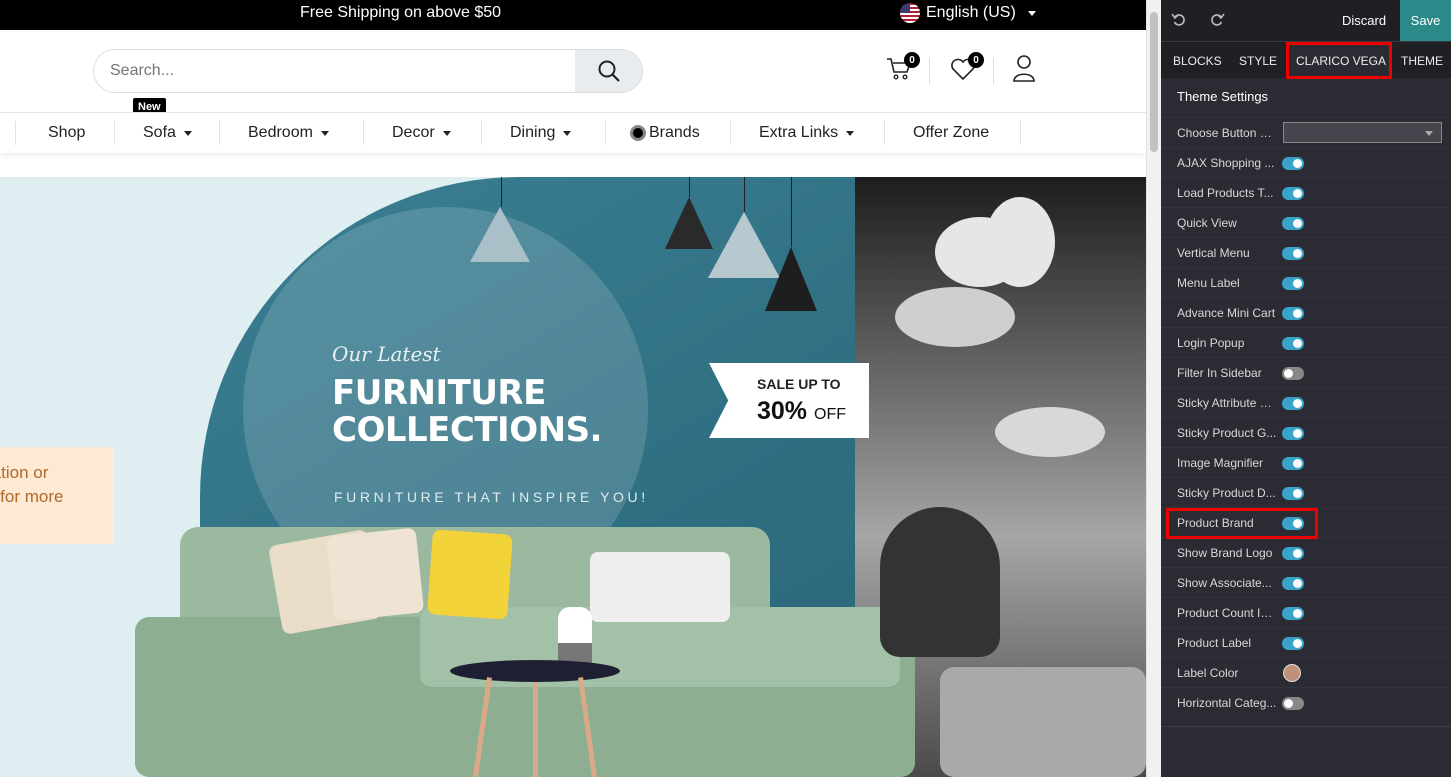 Image resolution: width=1451 pixels, height=777 pixels. I want to click on nav-item-label: Decor, so click(413, 132).